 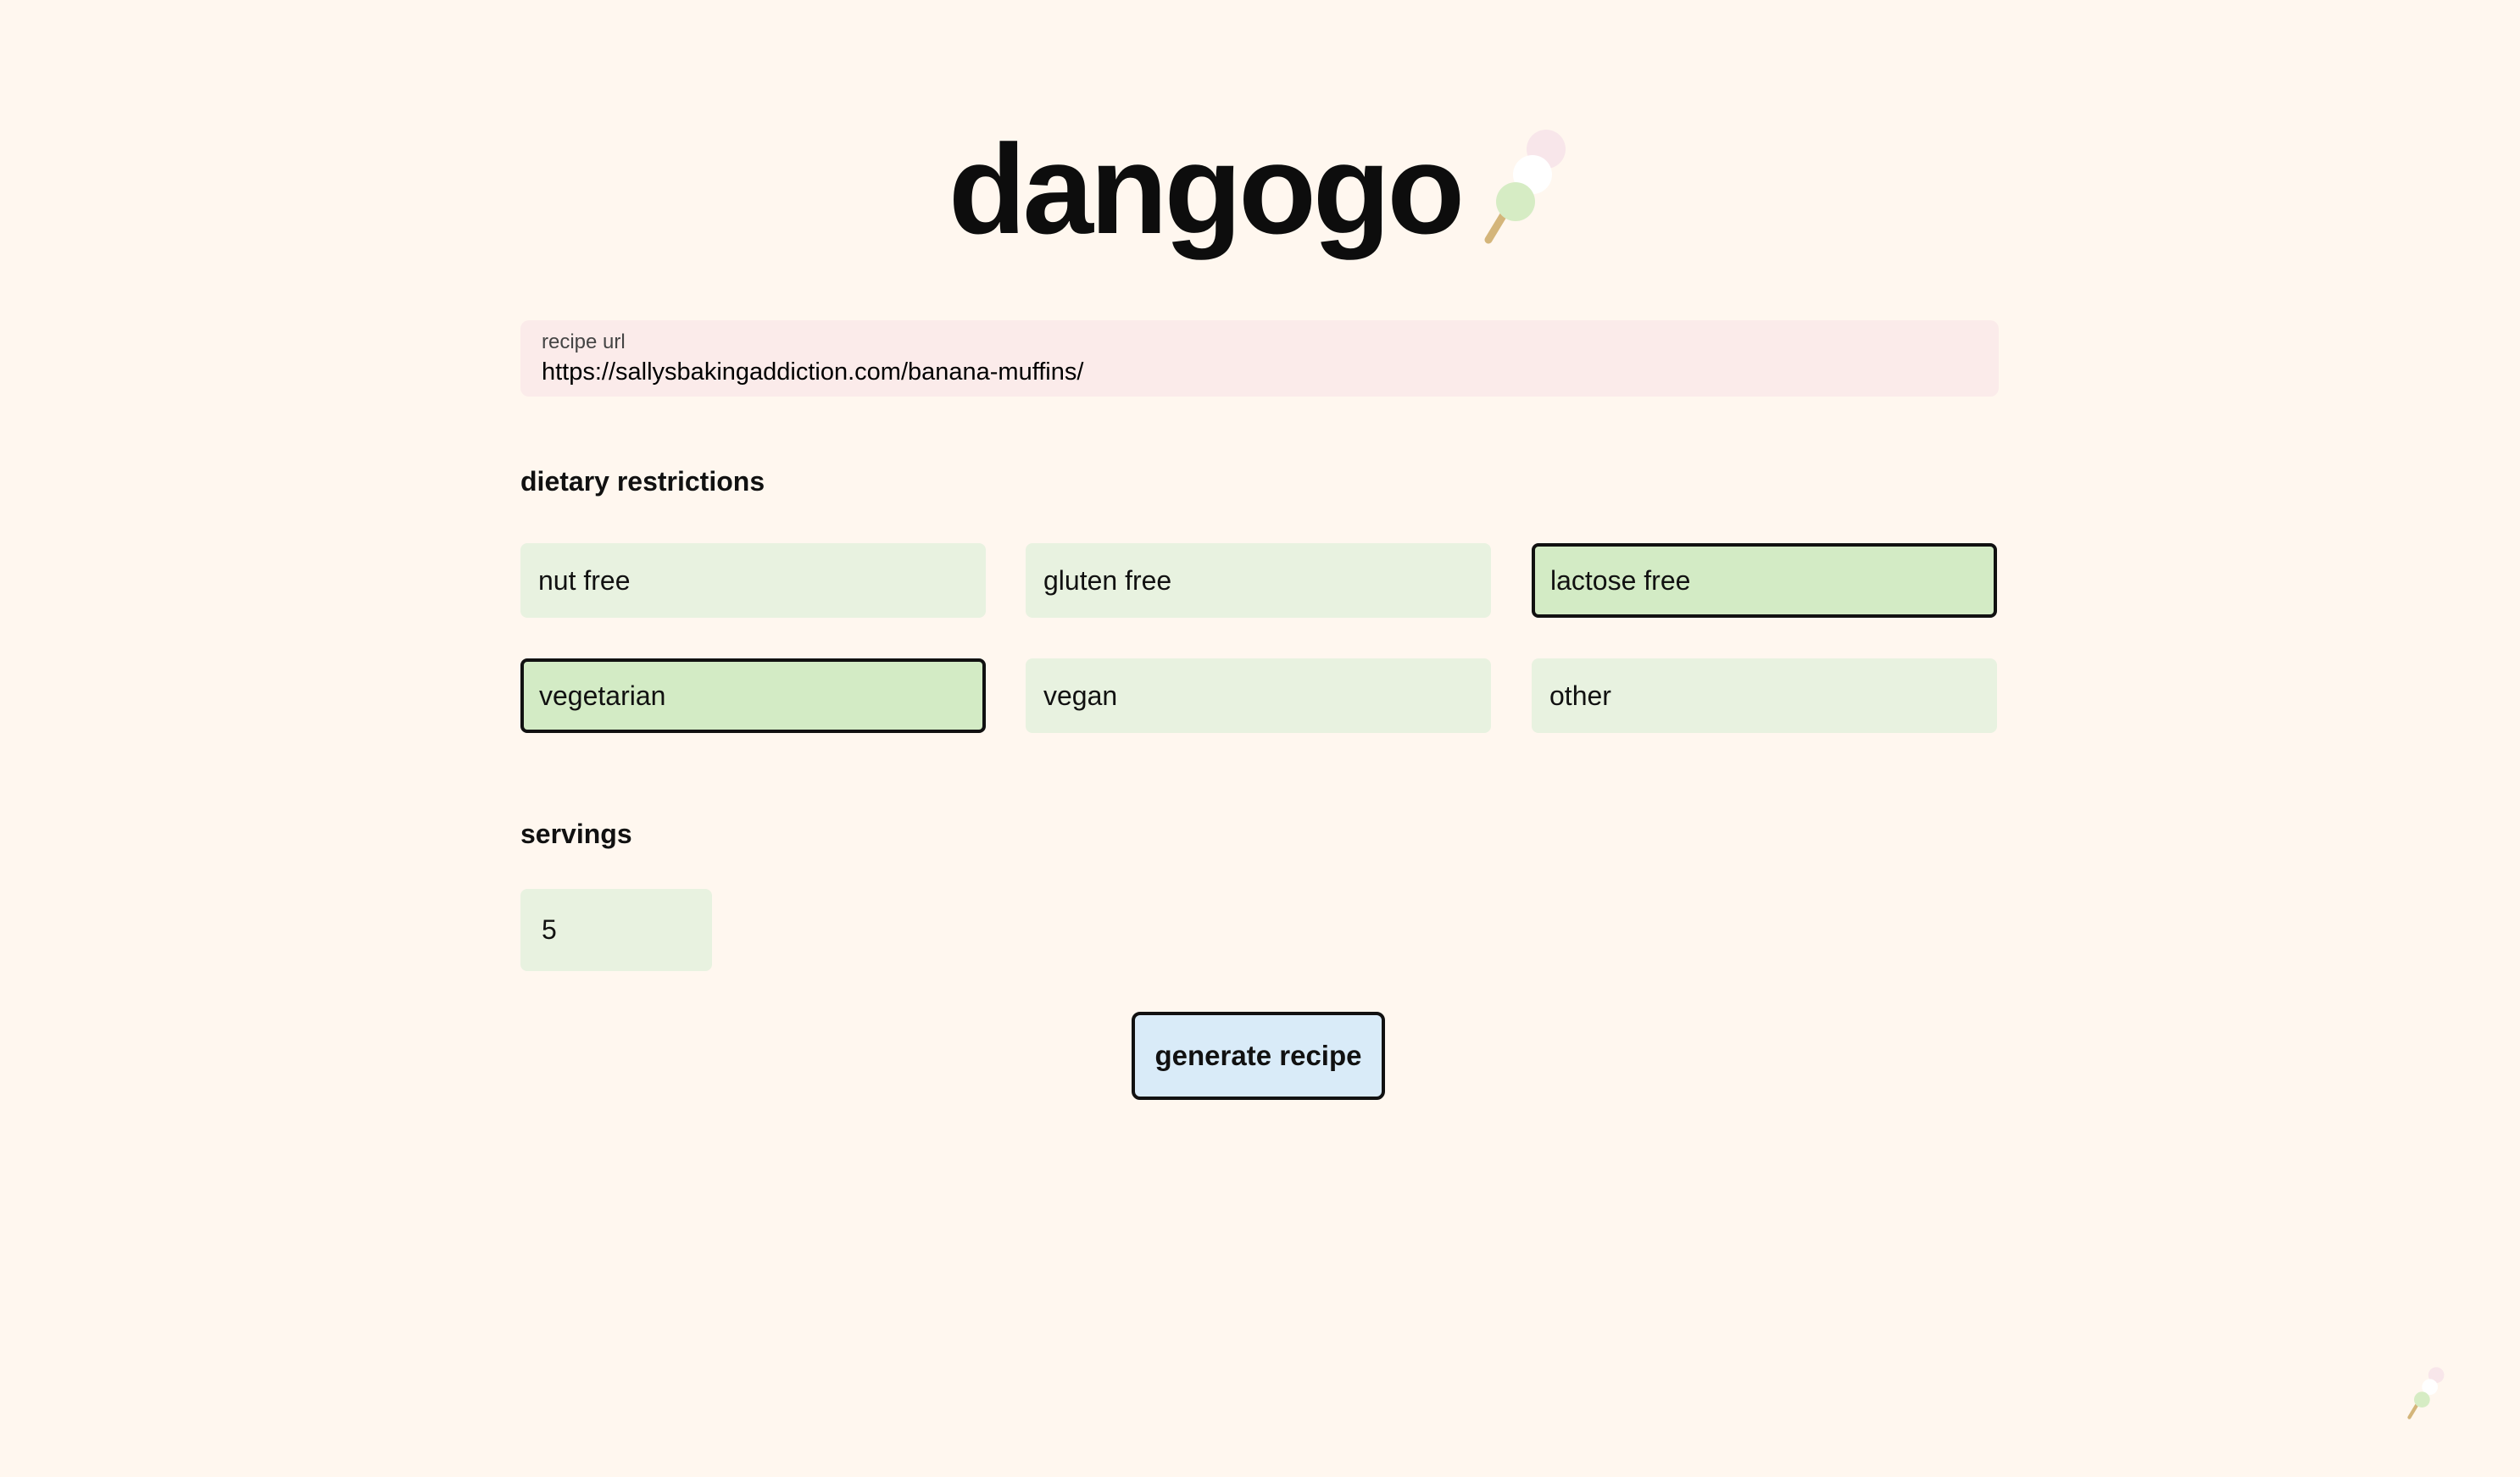 What do you see at coordinates (576, 834) in the screenshot?
I see `servings-heading: servings` at bounding box center [576, 834].